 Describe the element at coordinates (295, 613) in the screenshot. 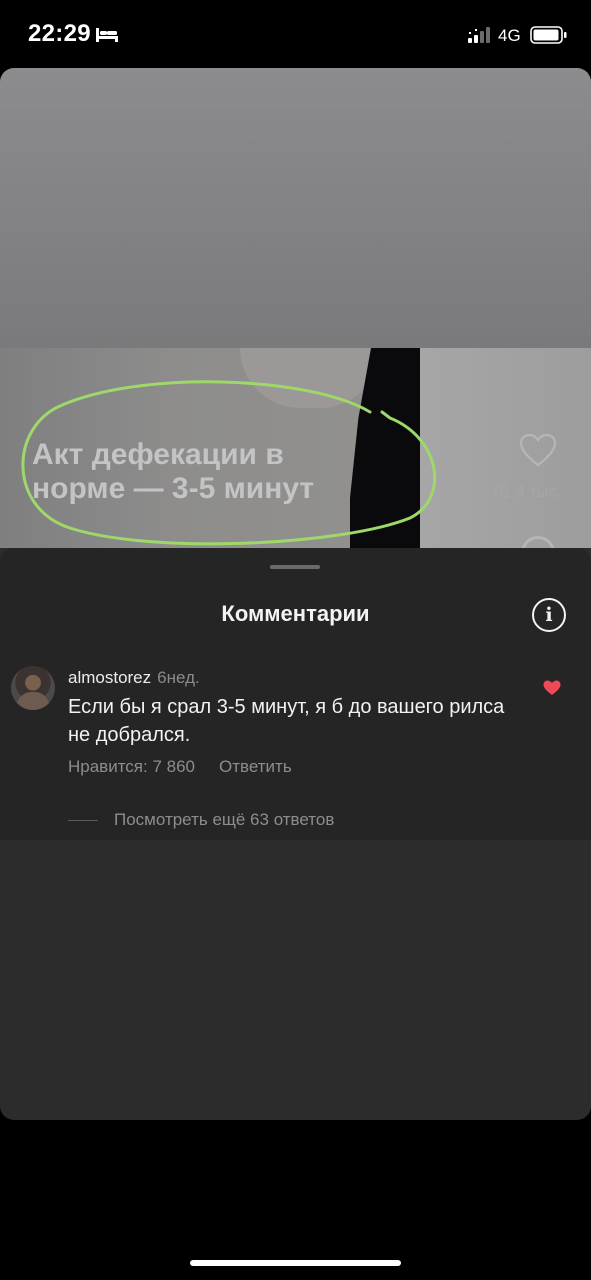

I see `comments-title: Комментарии` at that location.